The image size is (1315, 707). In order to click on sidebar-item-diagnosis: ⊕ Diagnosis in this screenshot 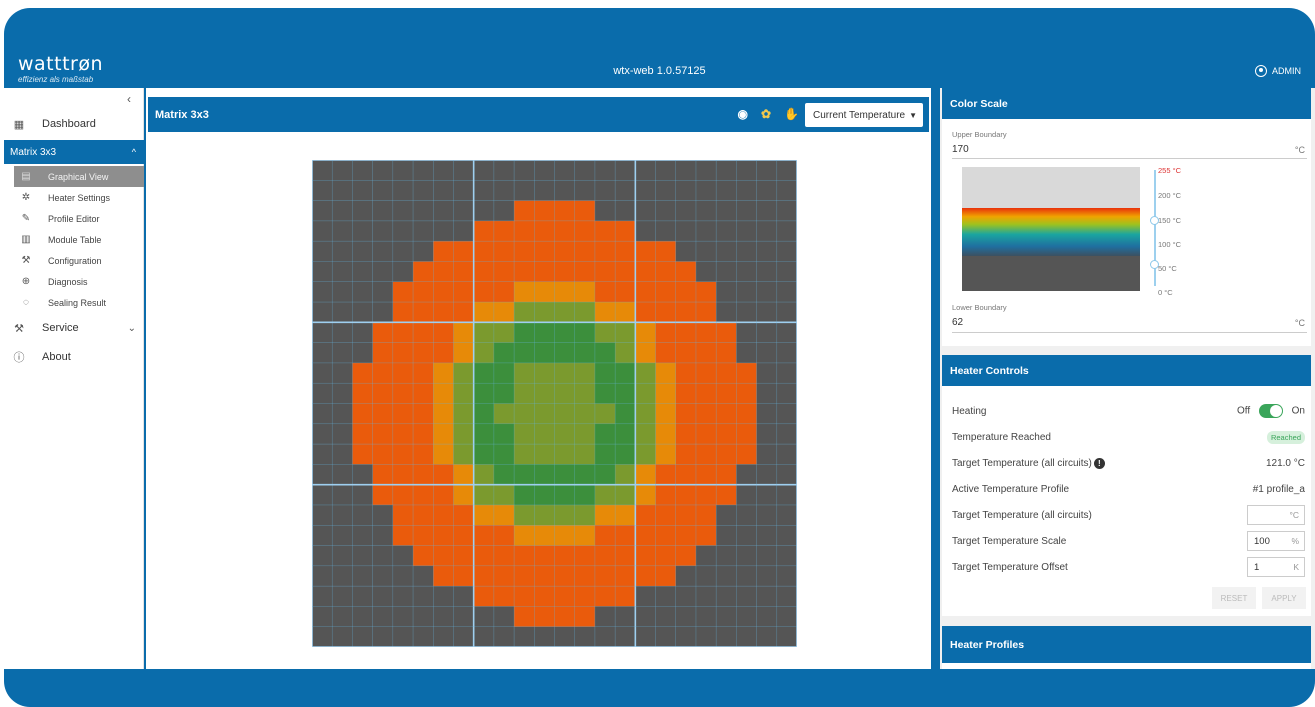, I will do `click(79, 281)`.